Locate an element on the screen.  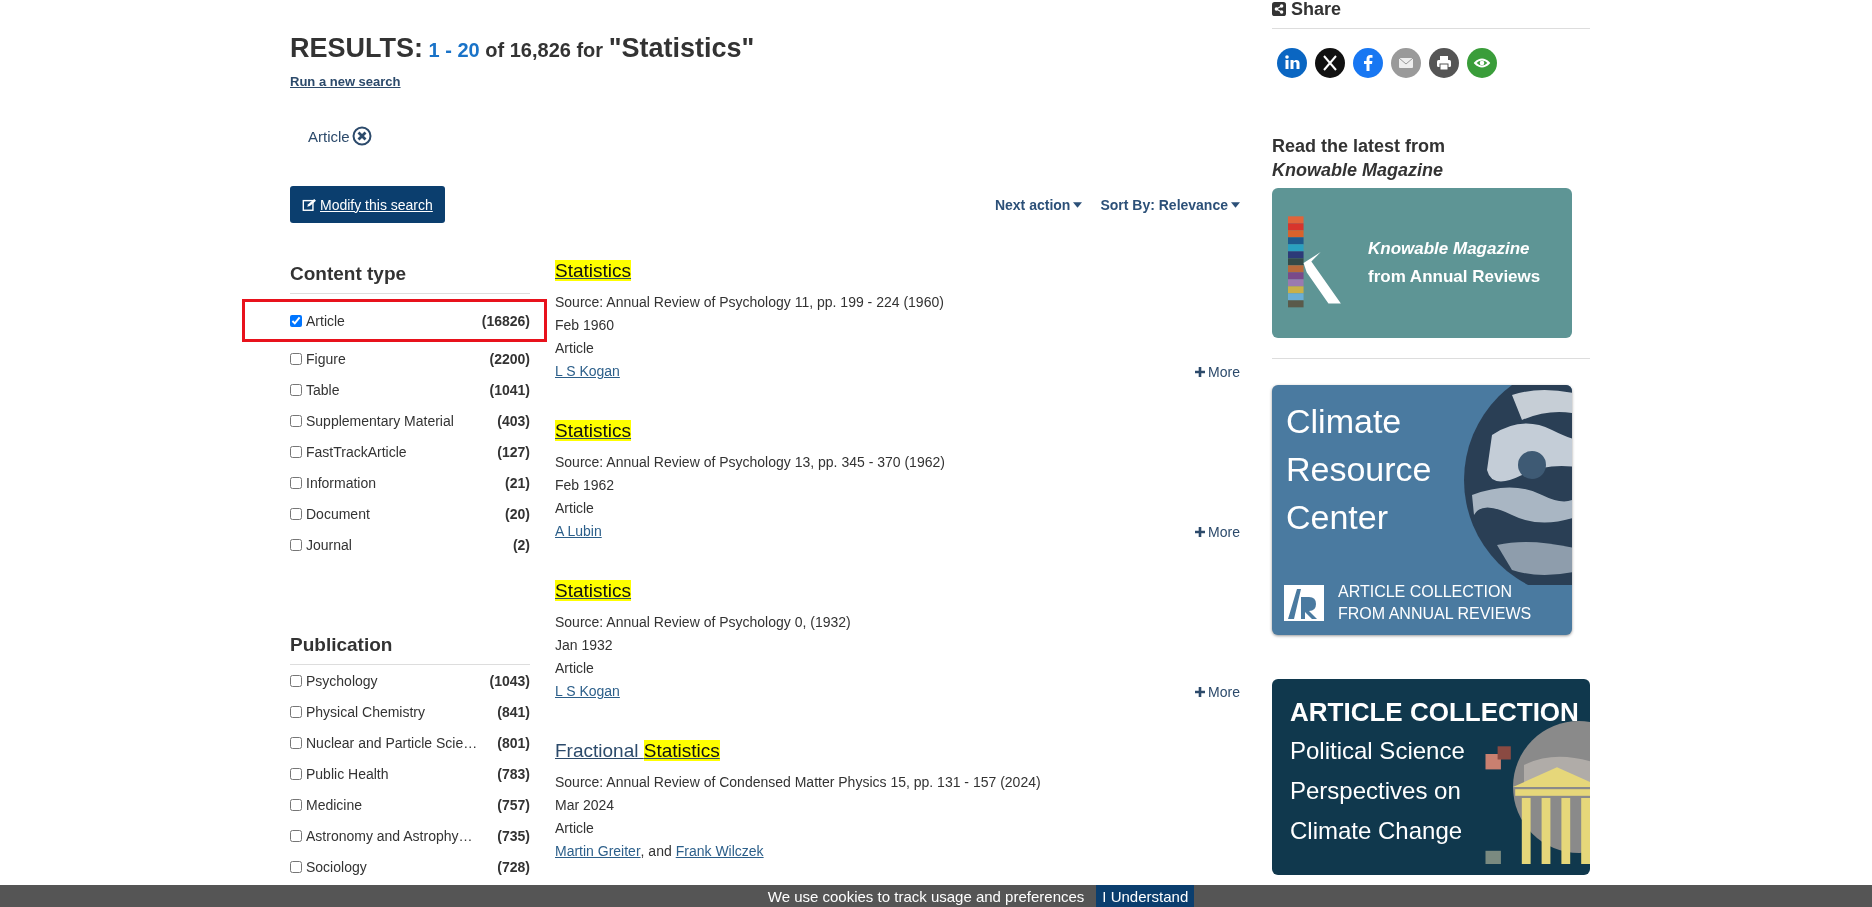
facet-label: Physical Chemistry is located at coordinates (402, 711).